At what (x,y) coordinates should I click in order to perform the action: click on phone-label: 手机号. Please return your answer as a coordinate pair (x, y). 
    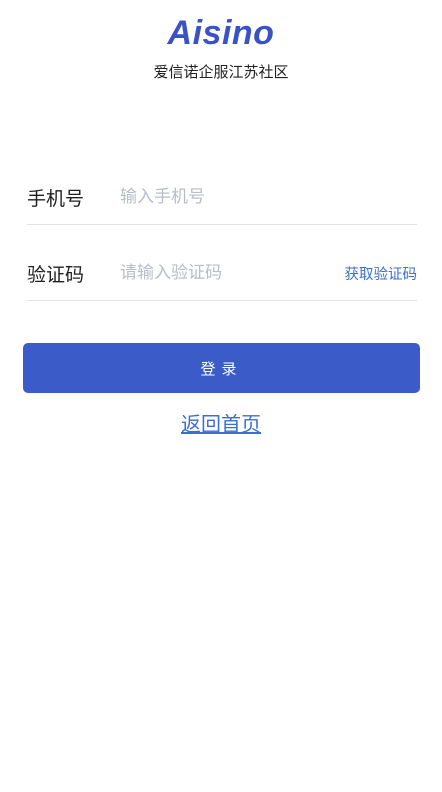
    Looking at the image, I should click on (56, 198).